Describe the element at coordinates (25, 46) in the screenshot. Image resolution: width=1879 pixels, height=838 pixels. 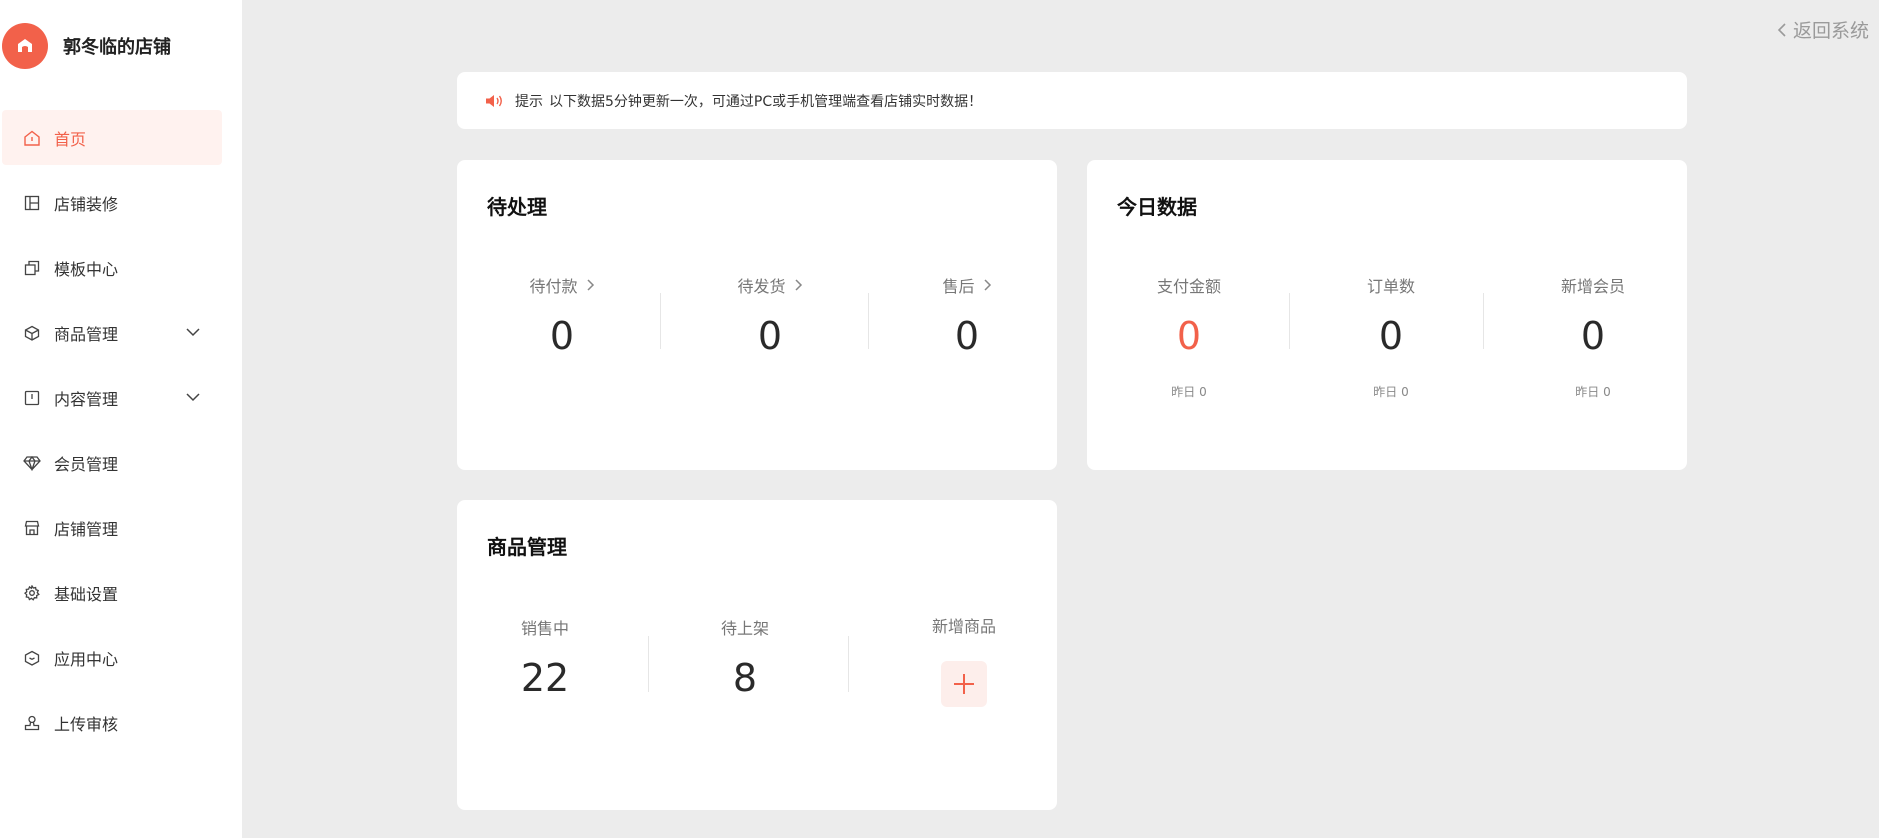
I see `shop-logo-icon` at that location.